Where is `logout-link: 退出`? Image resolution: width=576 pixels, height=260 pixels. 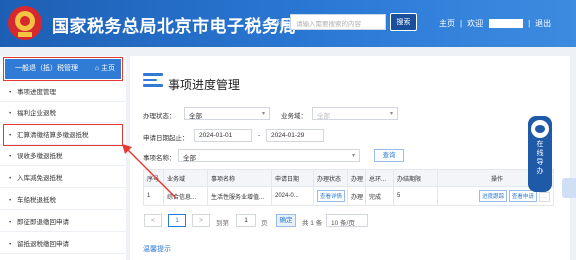
logout-link: 退出 is located at coordinates (543, 23).